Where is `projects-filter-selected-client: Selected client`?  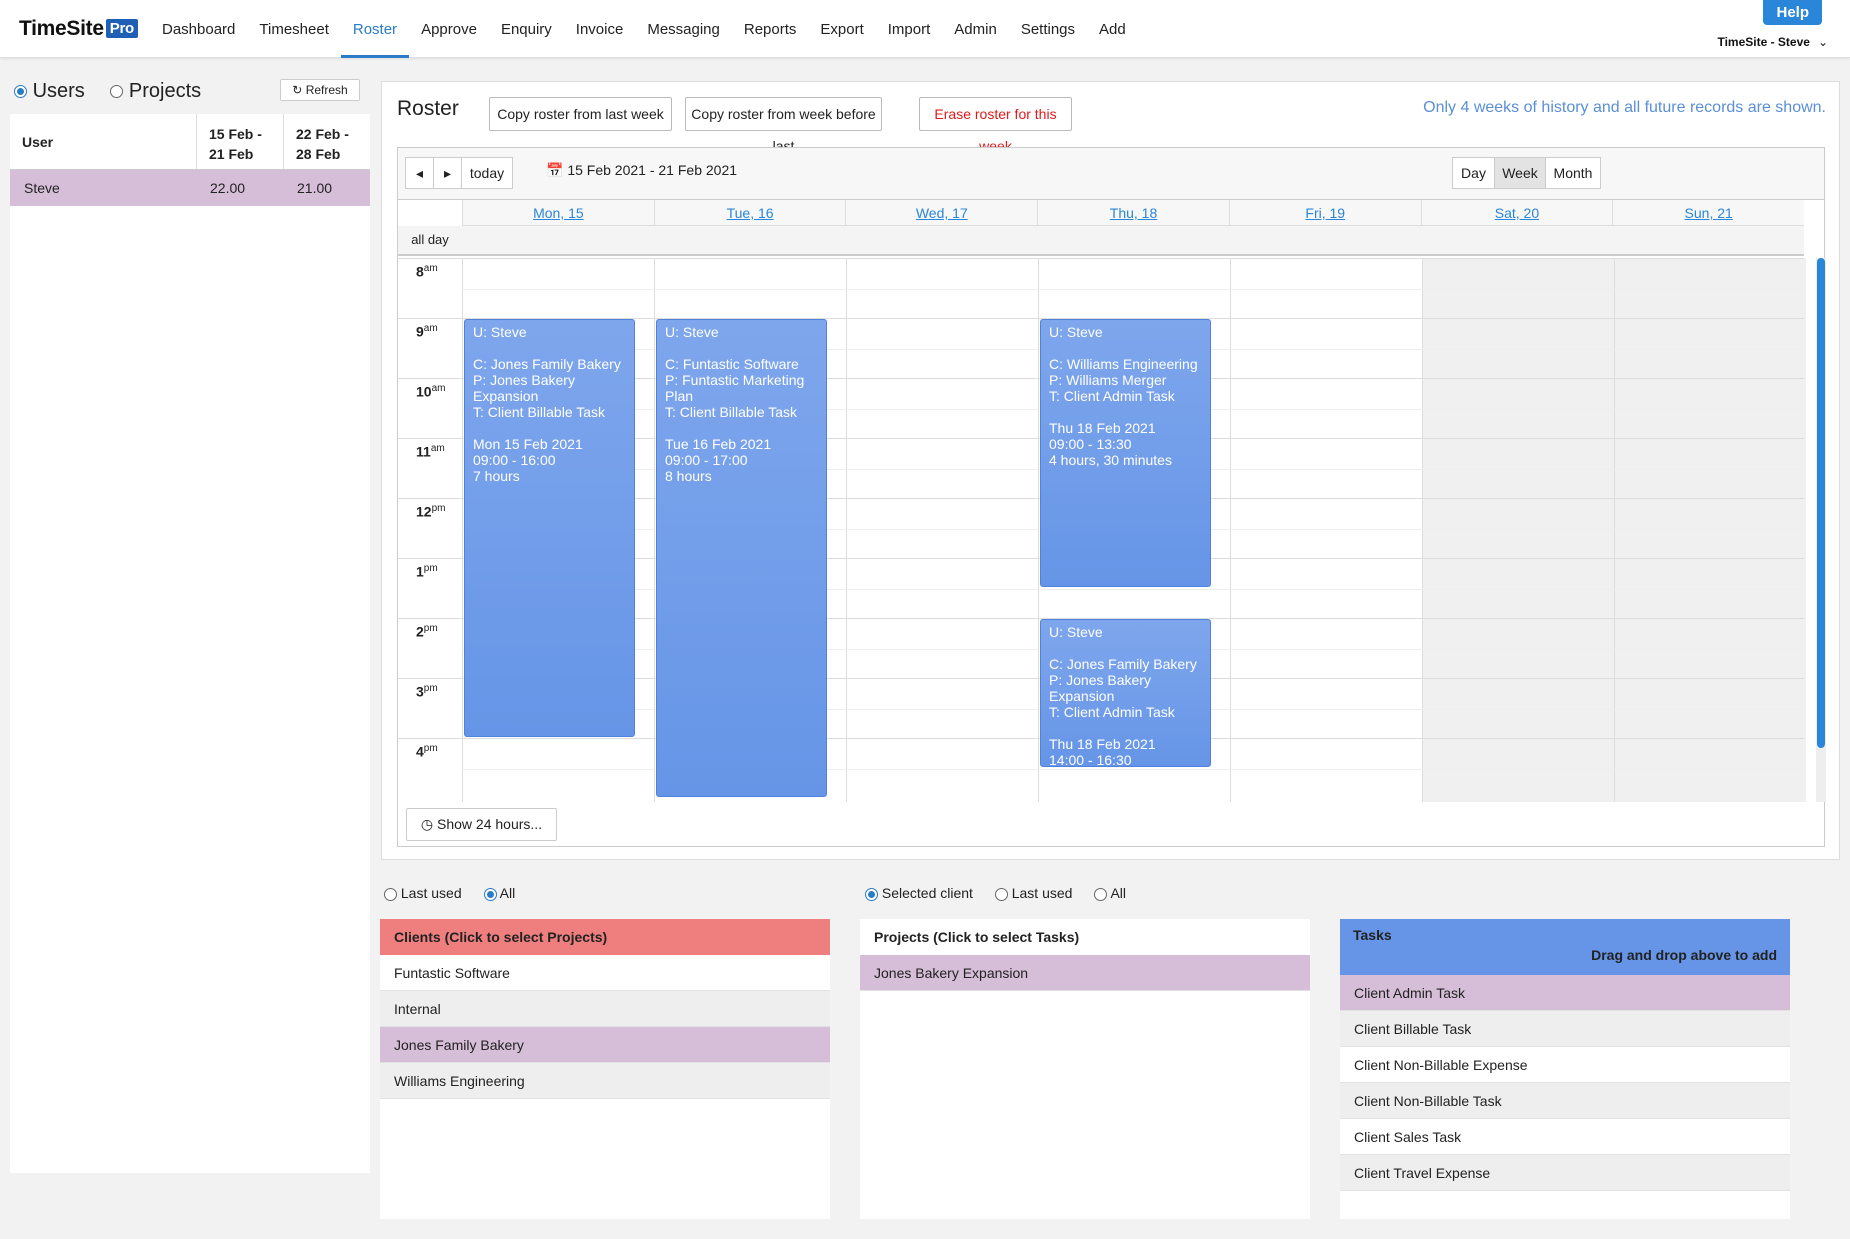 projects-filter-selected-client: Selected client is located at coordinates (919, 893).